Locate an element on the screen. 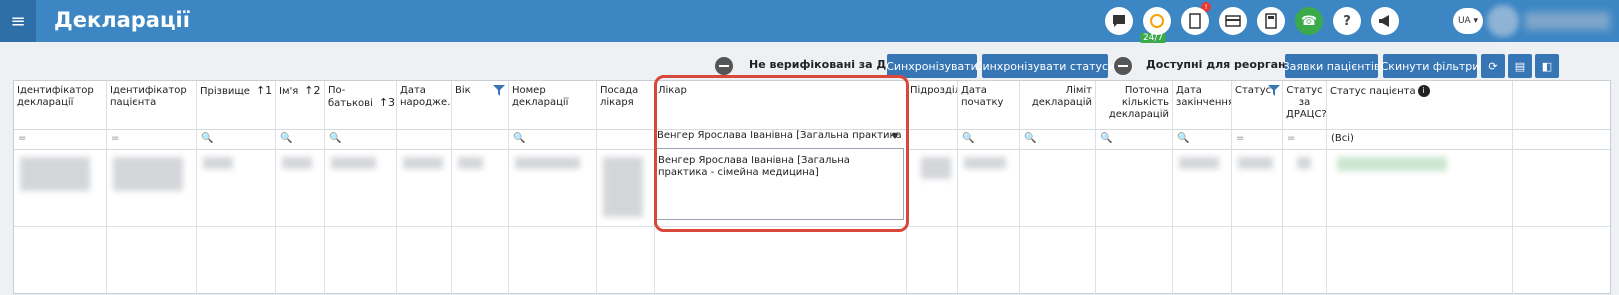 The height and width of the screenshot is (295, 1619). pdf-icon is located at coordinates (1195, 21).